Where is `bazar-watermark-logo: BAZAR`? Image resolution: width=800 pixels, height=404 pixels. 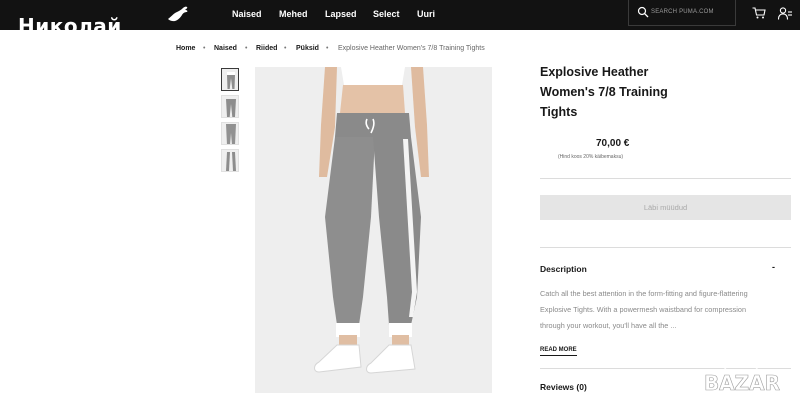 bazar-watermark-logo: BAZAR is located at coordinates (742, 376).